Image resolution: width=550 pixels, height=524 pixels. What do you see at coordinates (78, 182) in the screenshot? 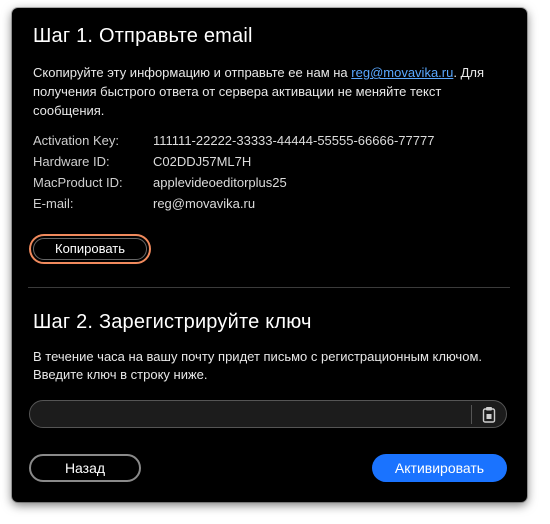
I see `macproduct-id-label: MacProduct ID:` at bounding box center [78, 182].